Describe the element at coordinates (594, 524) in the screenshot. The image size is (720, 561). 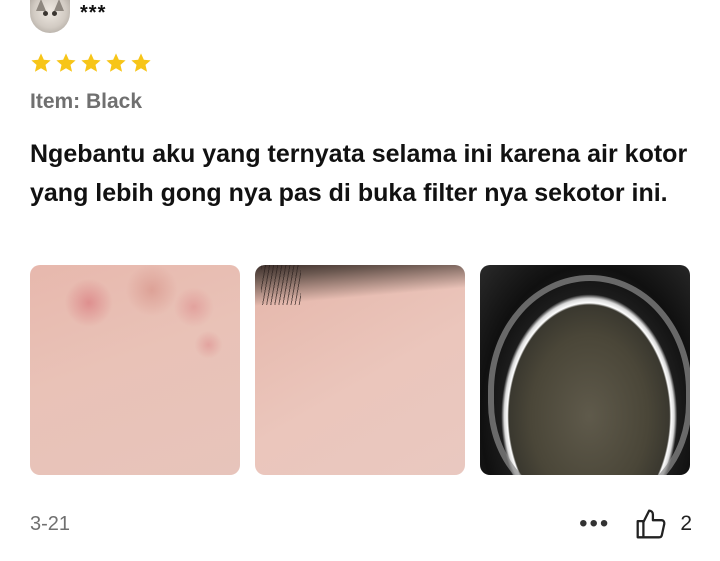
I see `more-options-icon: •••` at that location.